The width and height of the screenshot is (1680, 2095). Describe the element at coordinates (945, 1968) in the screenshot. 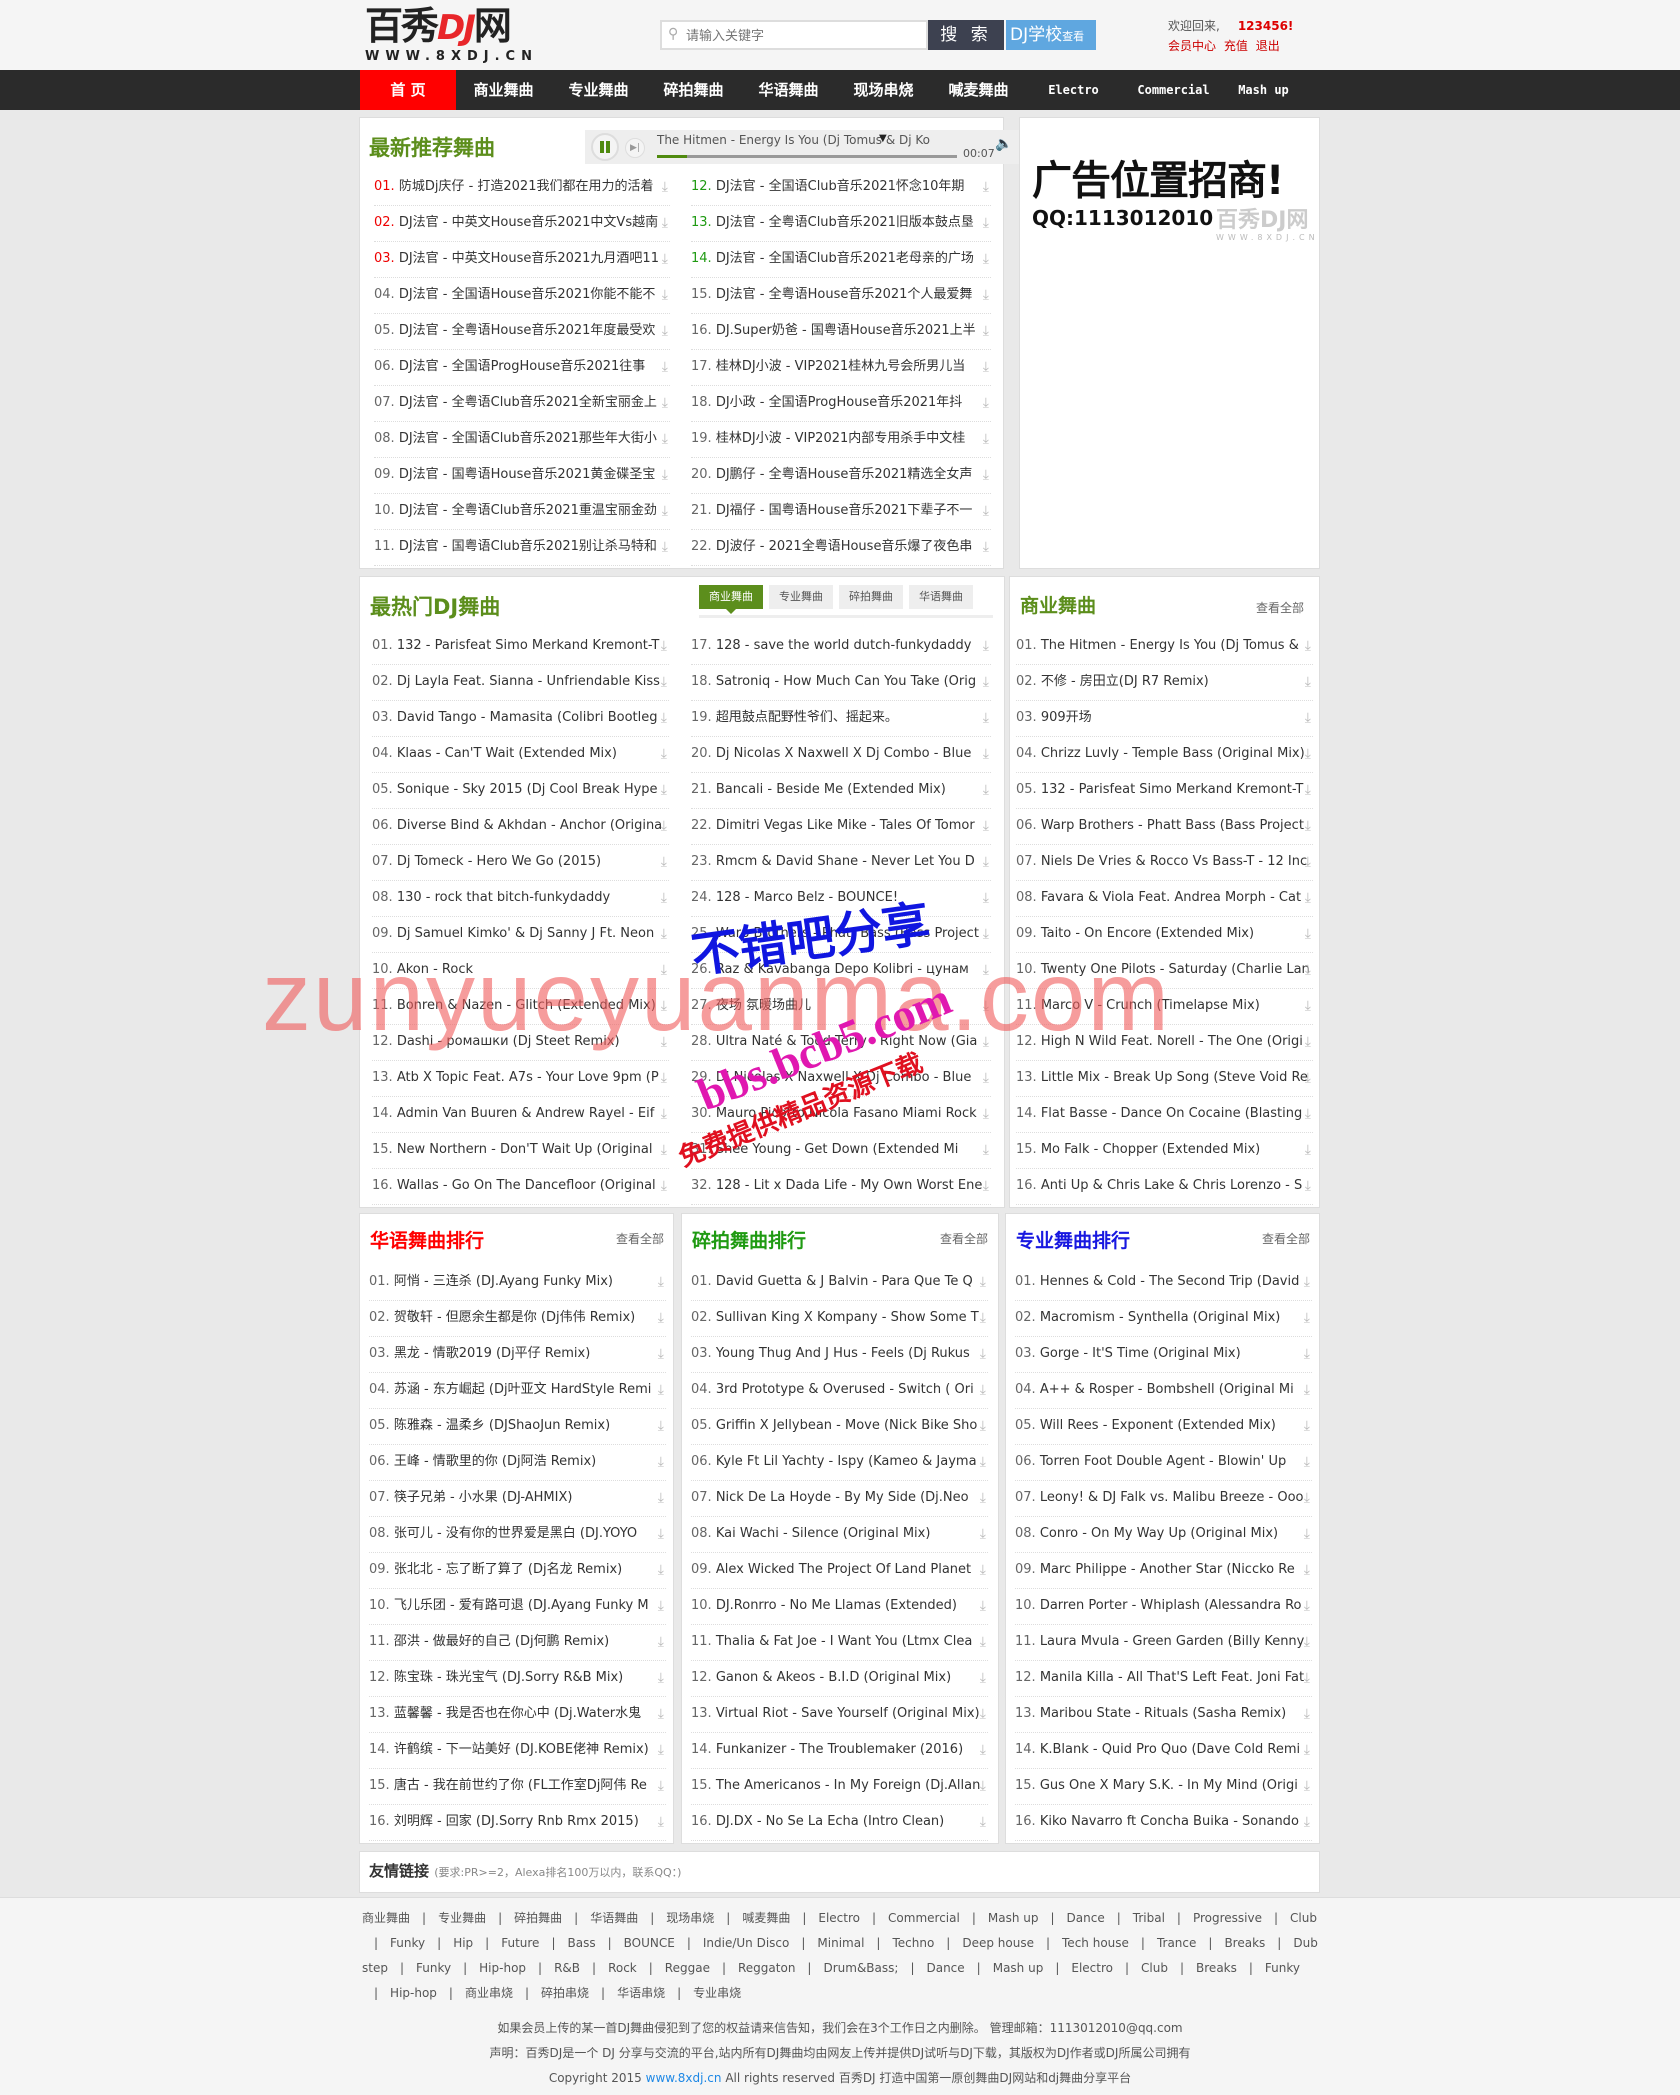

I see `footer-tag-link: Dance` at that location.